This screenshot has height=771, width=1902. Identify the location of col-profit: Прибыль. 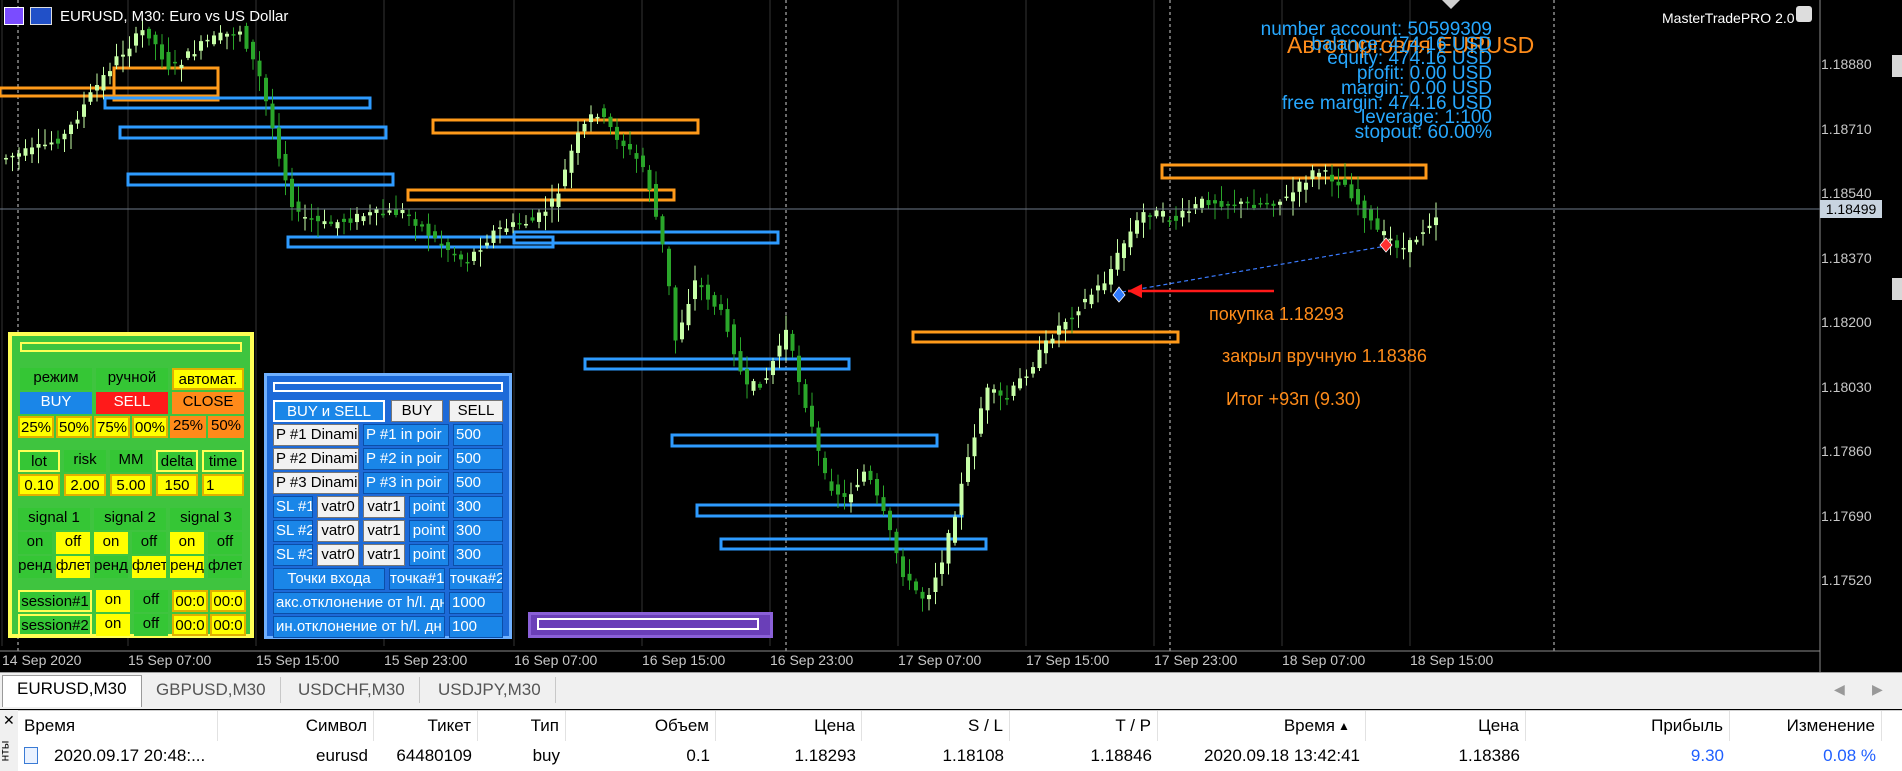
(1628, 726).